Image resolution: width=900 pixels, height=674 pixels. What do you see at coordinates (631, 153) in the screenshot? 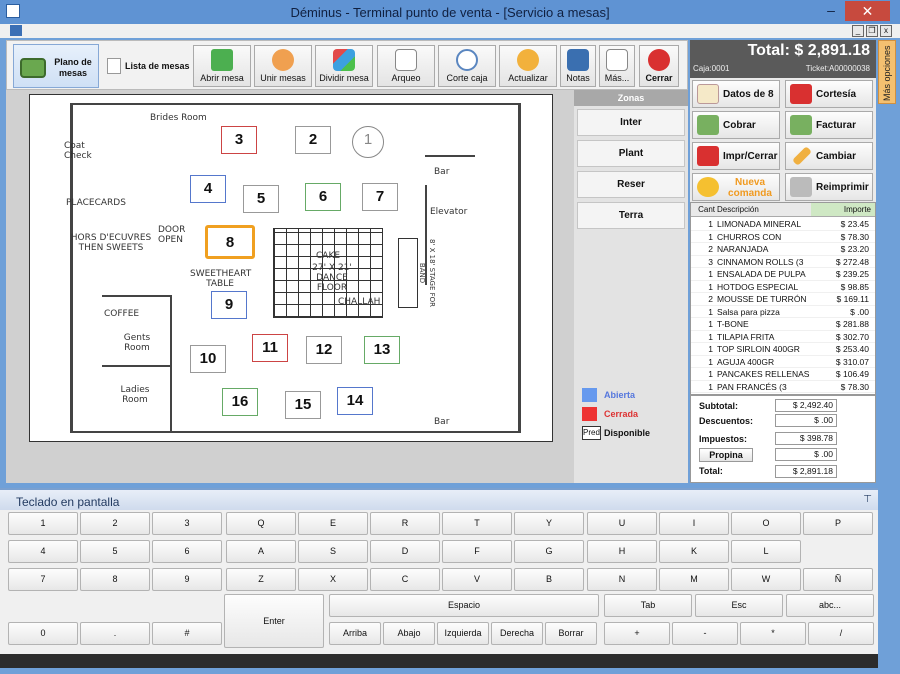
I see `zone-plant-button: Plant` at bounding box center [631, 153].